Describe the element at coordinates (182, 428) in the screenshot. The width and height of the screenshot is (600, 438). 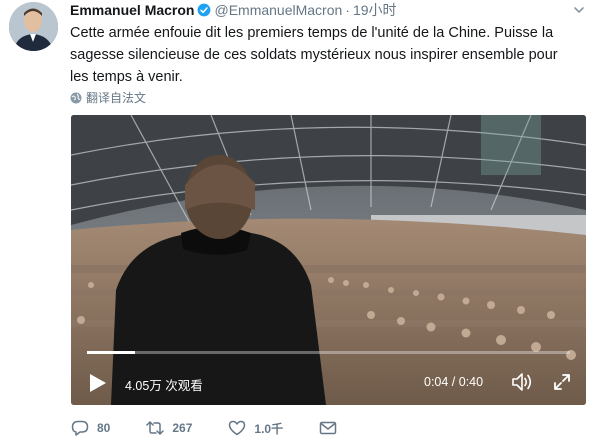
I see `retweet-count: 267` at that location.